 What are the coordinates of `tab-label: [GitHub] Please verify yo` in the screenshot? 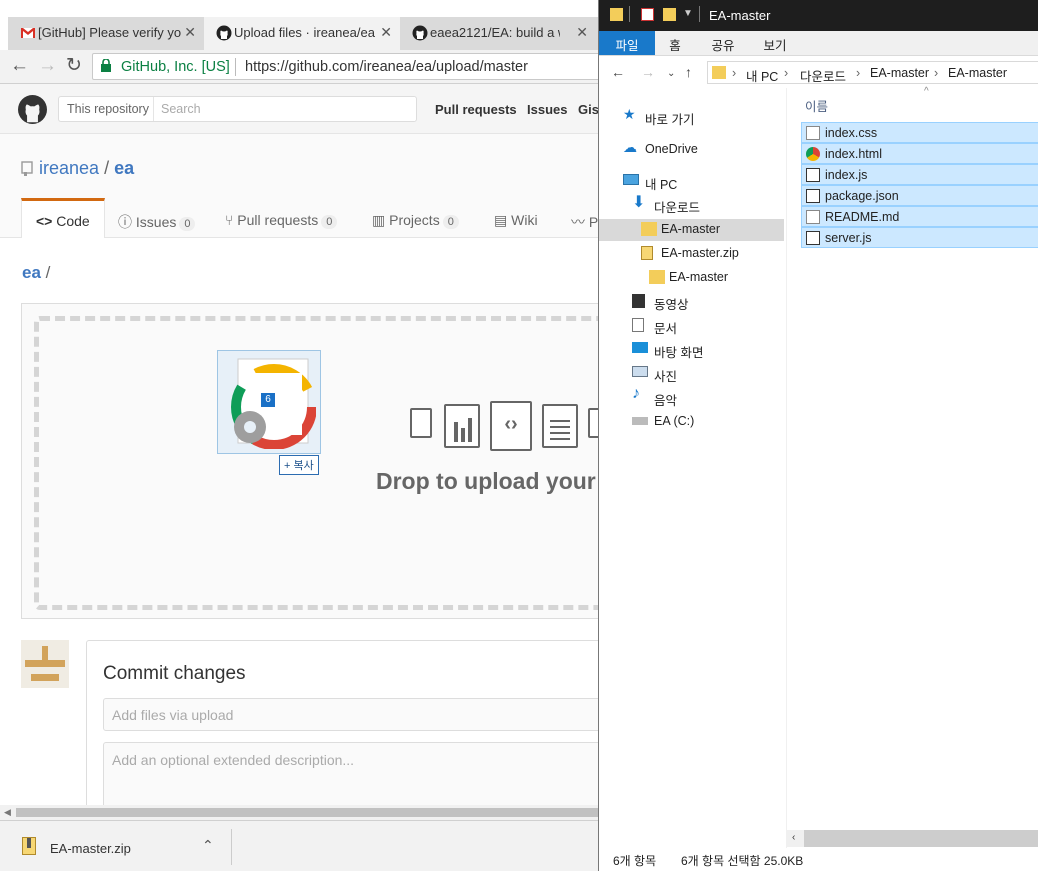 It's located at (110, 32).